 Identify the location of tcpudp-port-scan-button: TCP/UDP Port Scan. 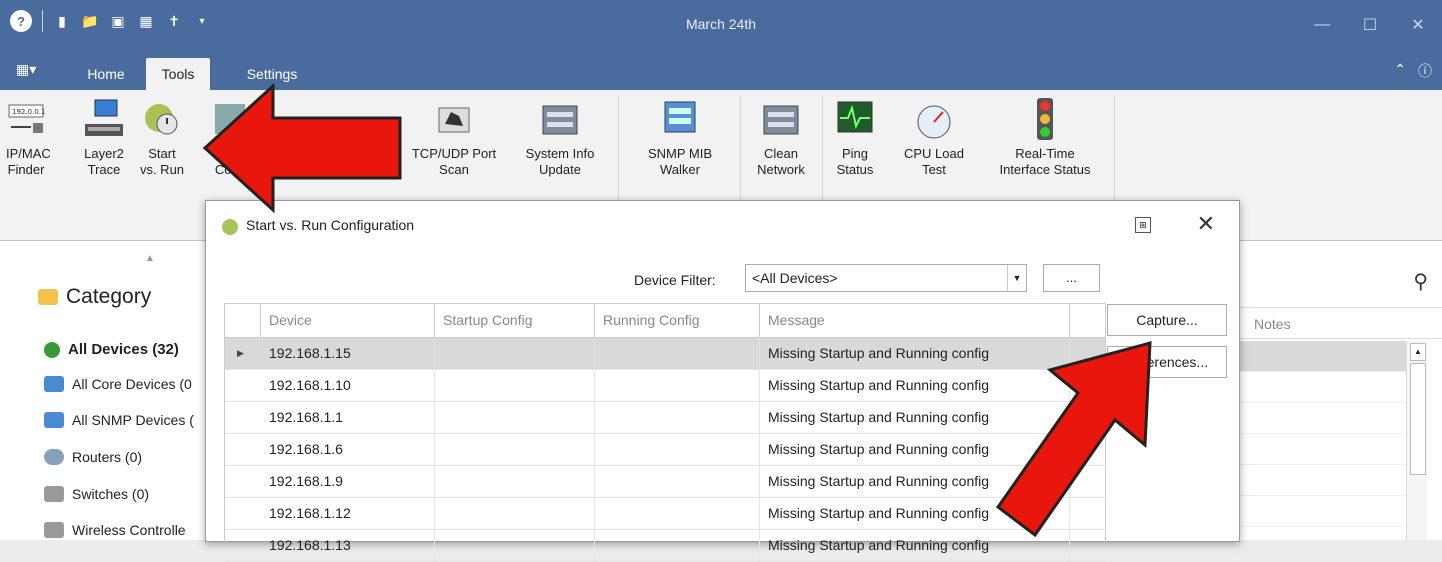
(454, 138).